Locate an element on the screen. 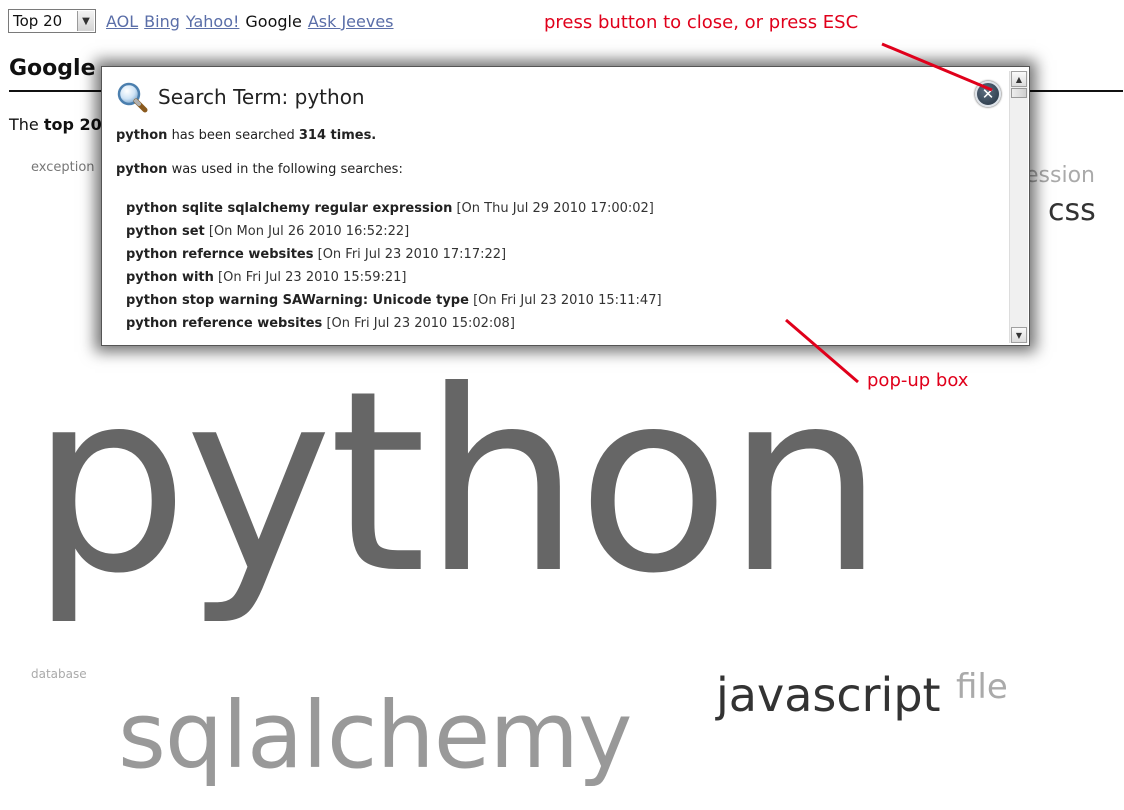 The height and width of the screenshot is (810, 1124). engine-link-yahoo: Yahoo! is located at coordinates (213, 21).